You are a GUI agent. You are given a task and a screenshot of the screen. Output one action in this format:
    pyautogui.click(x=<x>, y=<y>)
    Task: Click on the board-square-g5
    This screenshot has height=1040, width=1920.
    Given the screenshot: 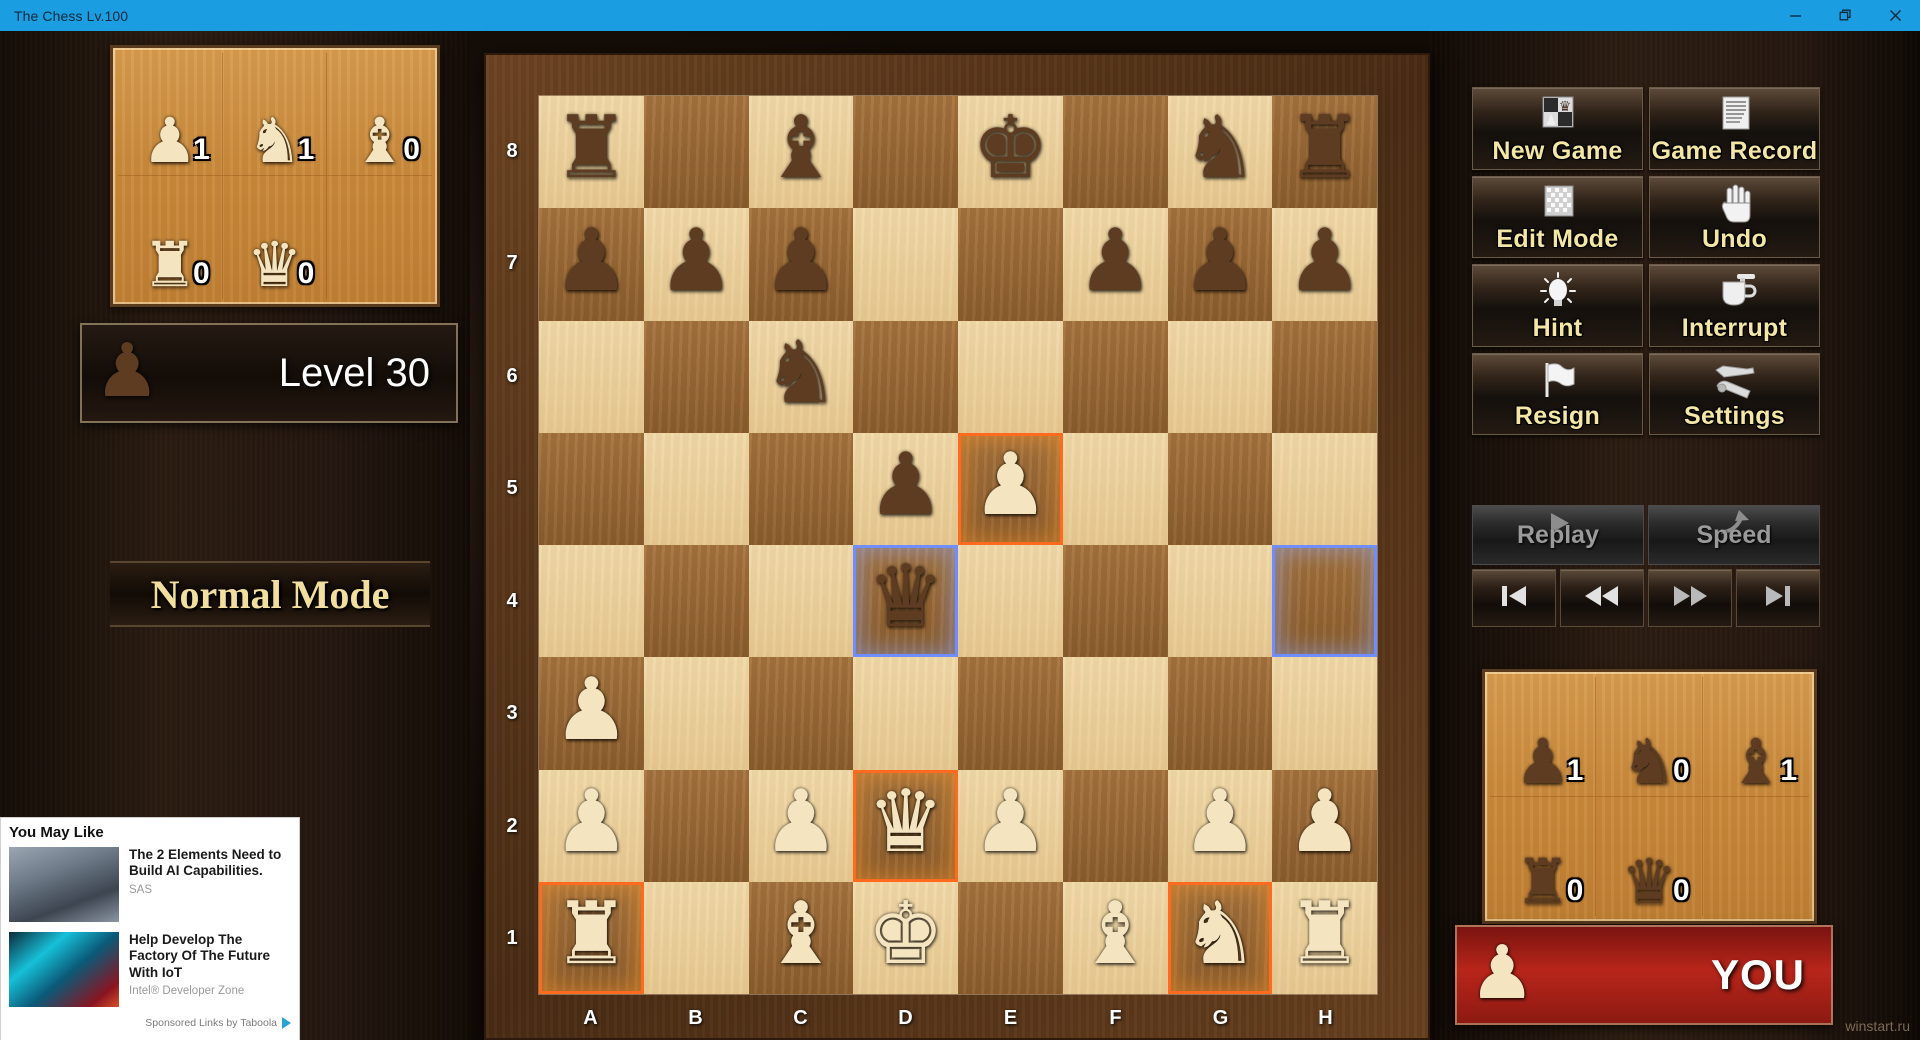 What is the action you would take?
    pyautogui.click(x=1220, y=488)
    